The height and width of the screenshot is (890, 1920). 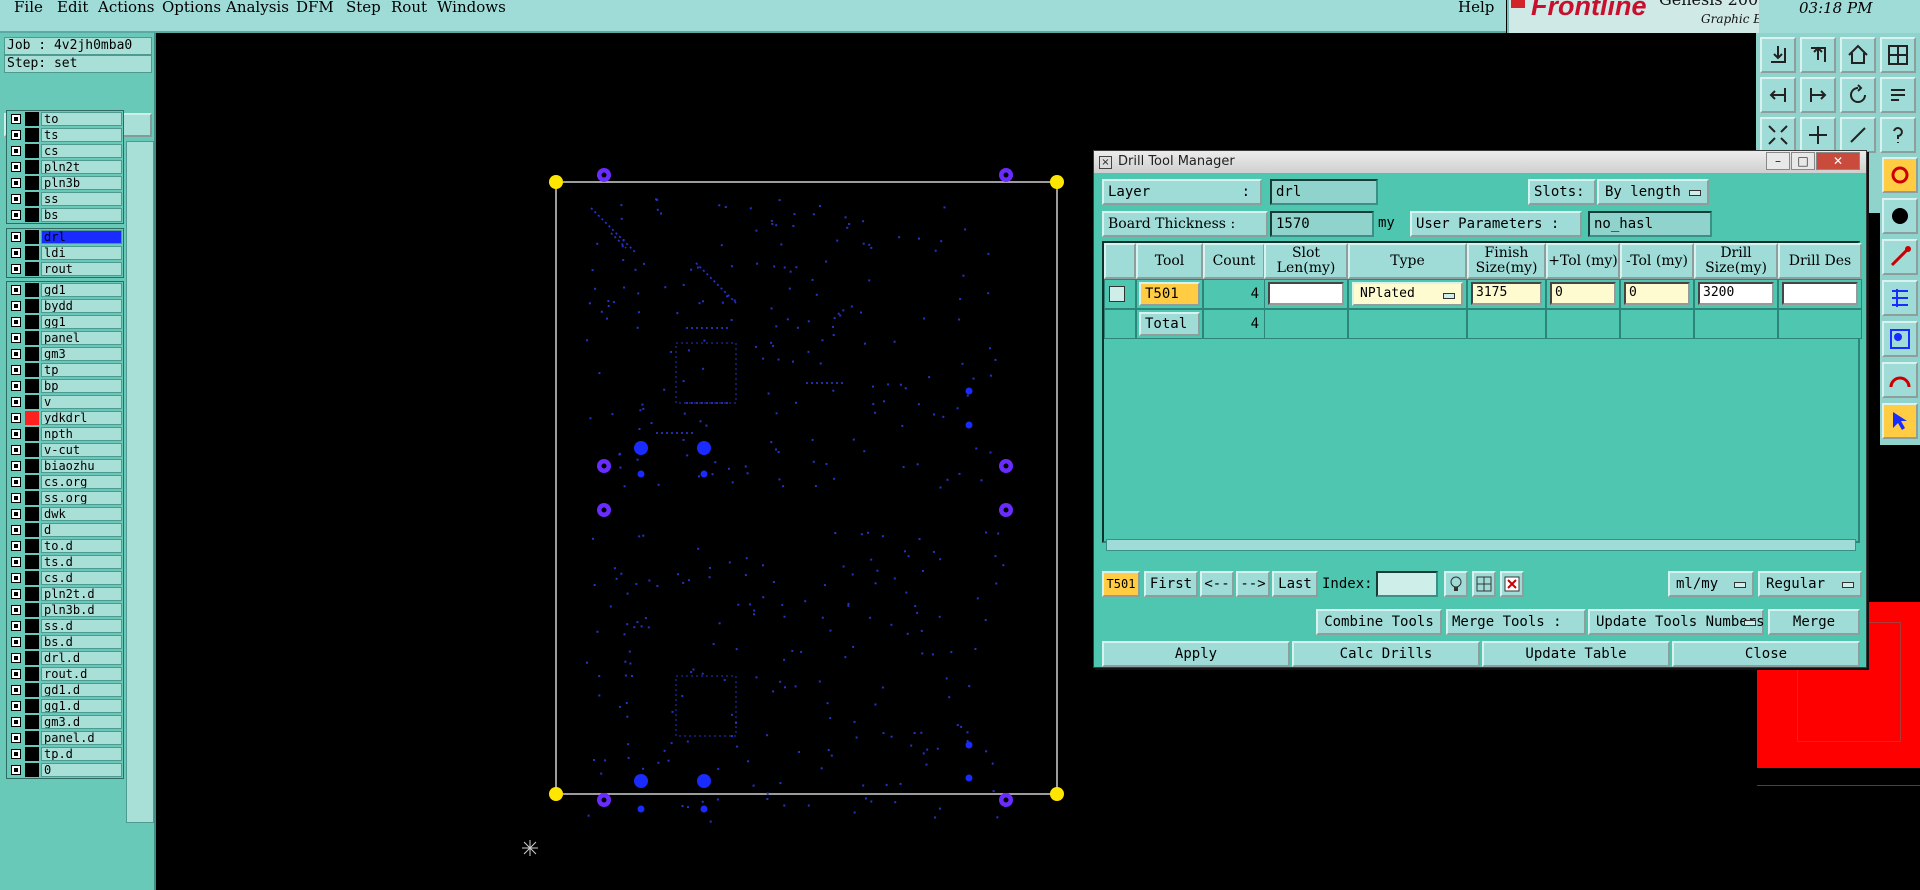 What do you see at coordinates (72, 7) in the screenshot?
I see `menu-edit: Edit` at bounding box center [72, 7].